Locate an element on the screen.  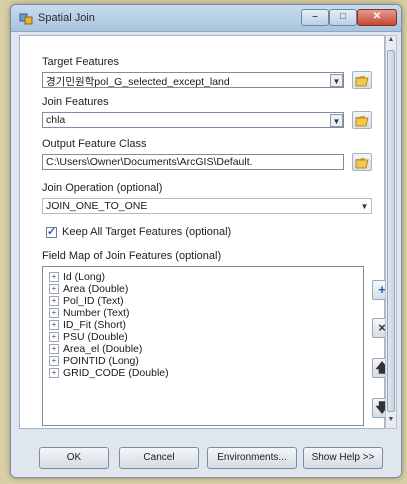
keep-all-checkbox: ✓ is located at coordinates (51, 232).